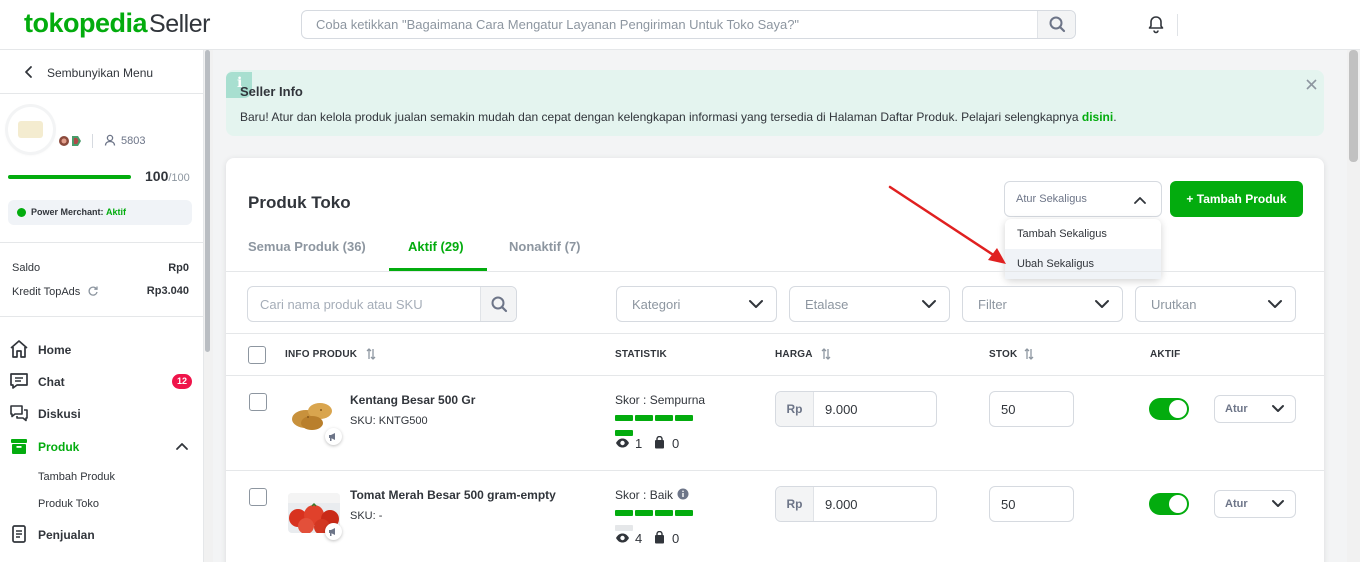 The width and height of the screenshot is (1360, 562). Describe the element at coordinates (104, 350) in the screenshot. I see `sidebar-item-home: Home` at that location.